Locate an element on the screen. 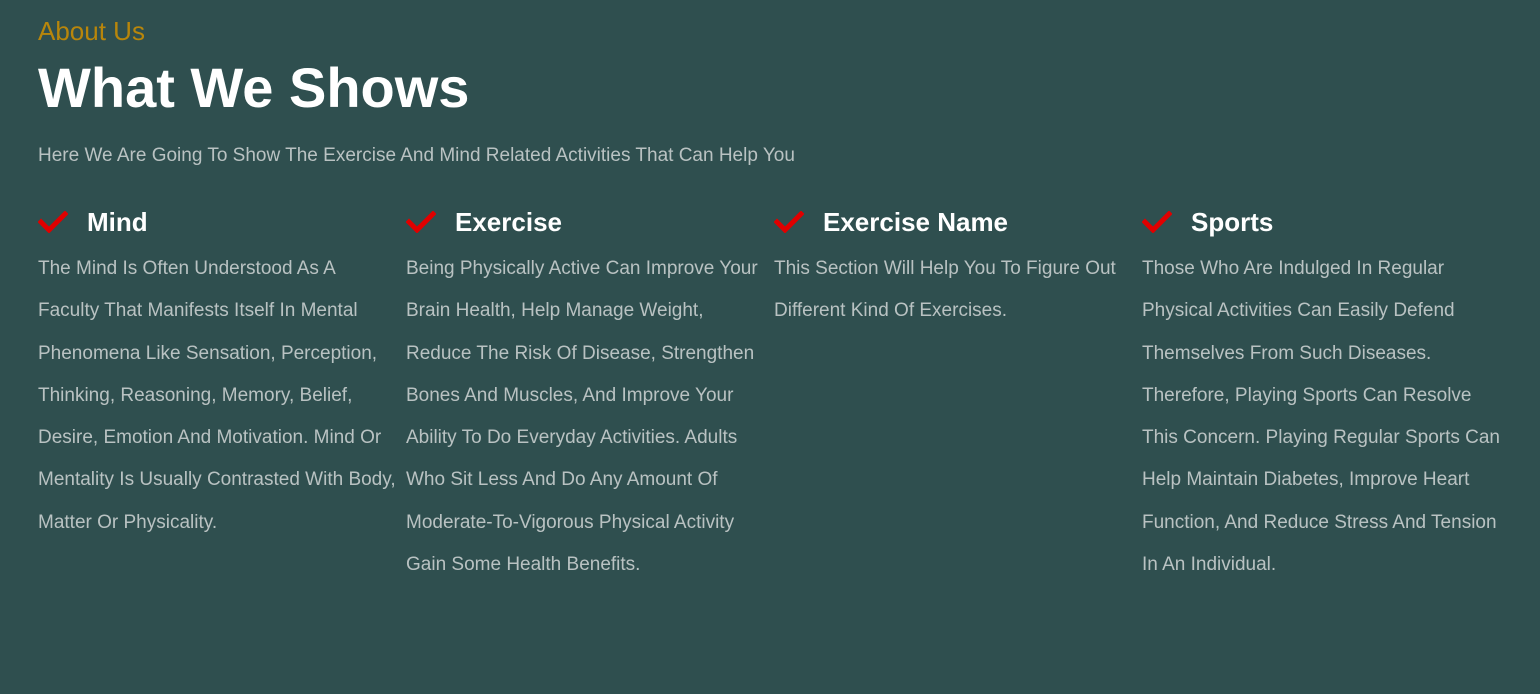 The image size is (1540, 694). feature-header: Sports is located at coordinates (1321, 222).